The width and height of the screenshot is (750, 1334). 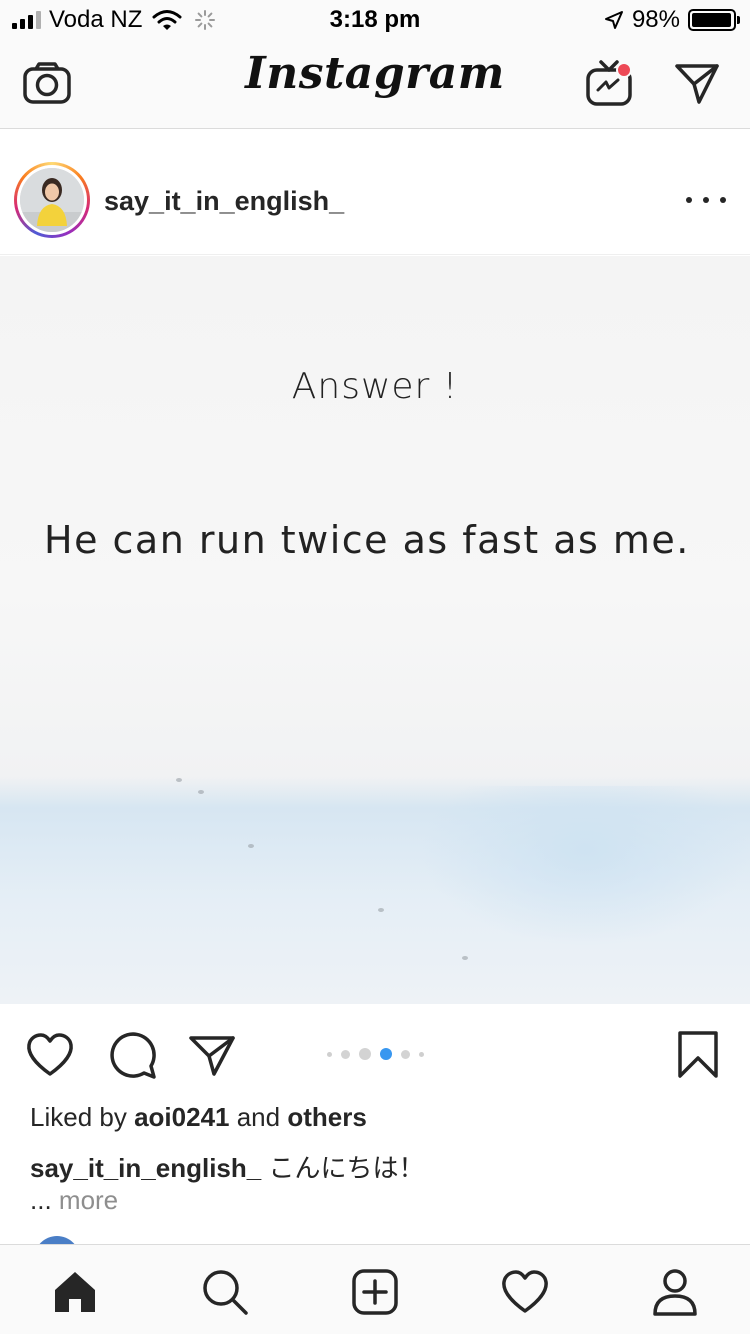 What do you see at coordinates (367, 540) in the screenshot?
I see `image-sentence-text: He can run twice as fast as me.` at bounding box center [367, 540].